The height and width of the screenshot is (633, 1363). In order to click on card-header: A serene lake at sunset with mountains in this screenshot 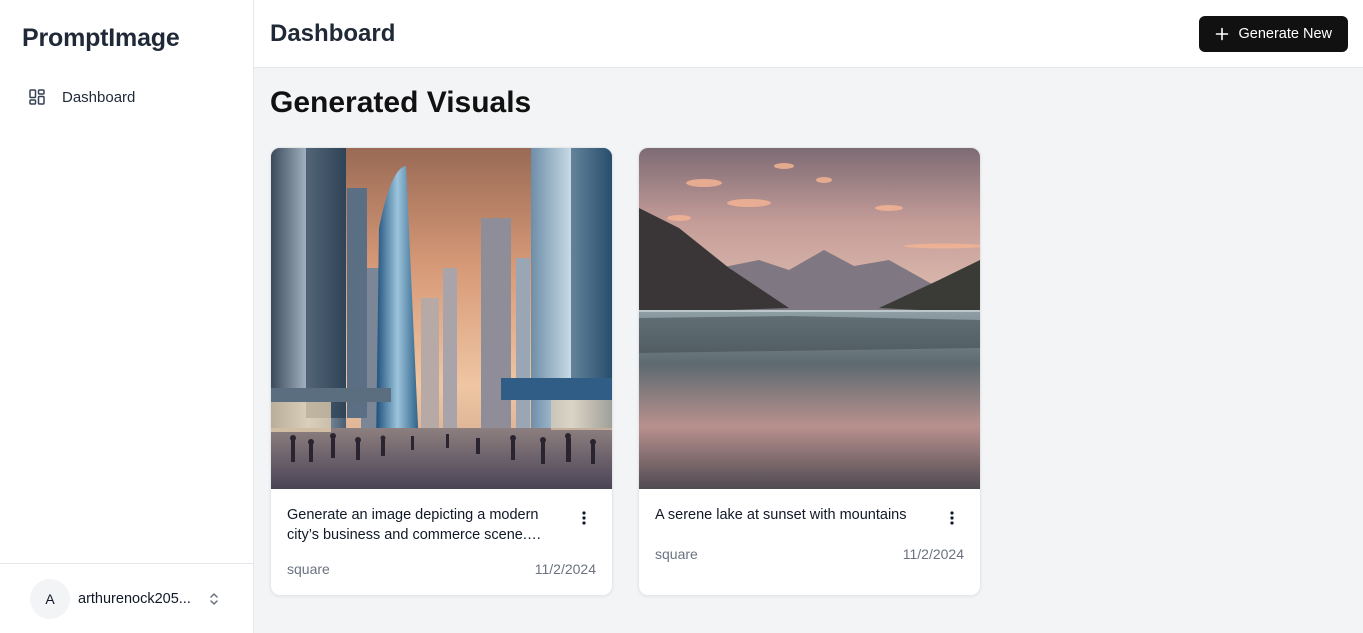, I will do `click(809, 517)`.